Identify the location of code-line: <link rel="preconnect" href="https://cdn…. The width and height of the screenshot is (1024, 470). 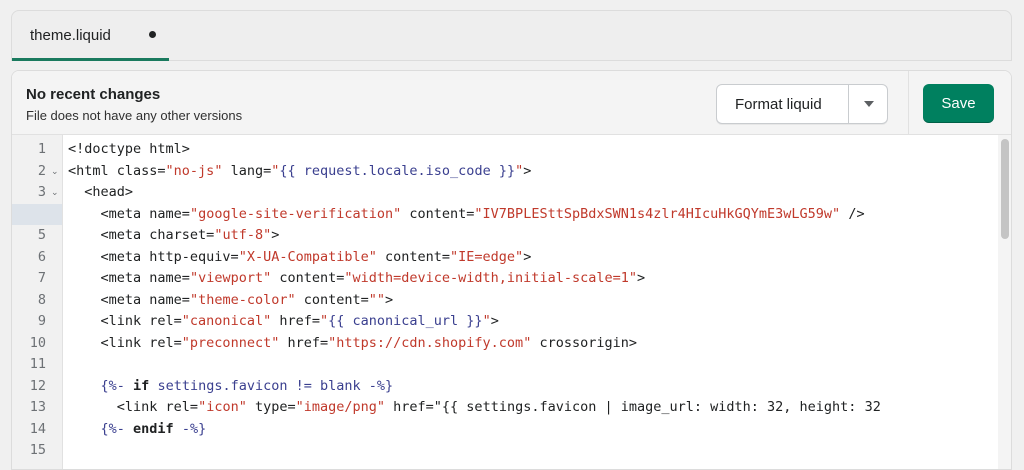
(353, 344).